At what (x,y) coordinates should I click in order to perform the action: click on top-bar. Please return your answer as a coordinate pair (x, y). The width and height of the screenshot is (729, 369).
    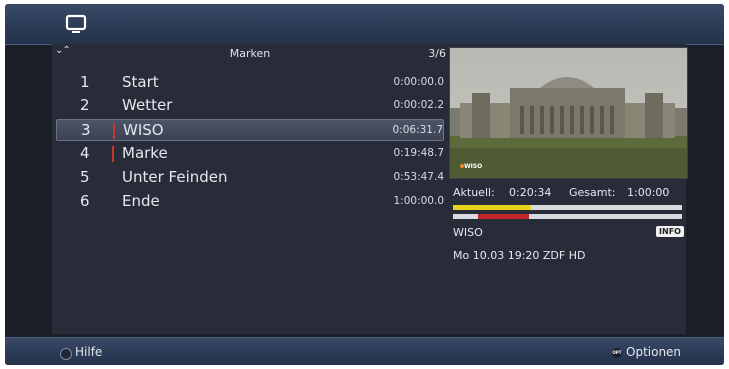
    Looking at the image, I should click on (364, 24).